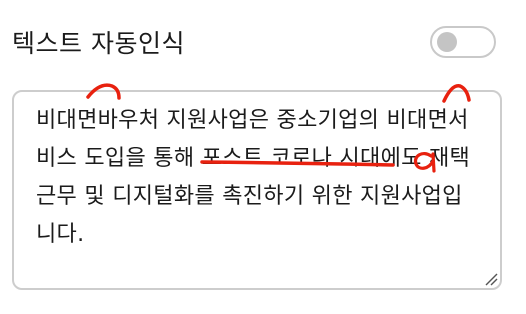 The width and height of the screenshot is (526, 314). Describe the element at coordinates (98, 43) in the screenshot. I see `page-title: 텍스트 자동인식` at that location.